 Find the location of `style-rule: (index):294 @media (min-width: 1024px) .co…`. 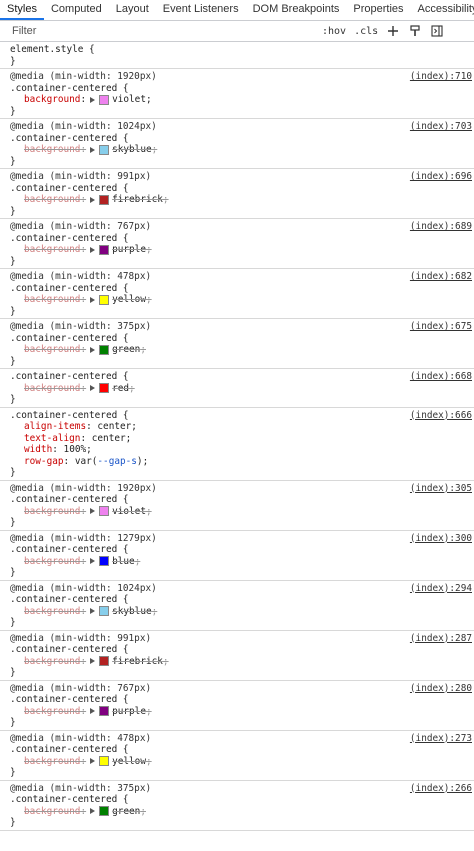

style-rule: (index):294 @media (min-width: 1024px) .co… is located at coordinates (237, 606).